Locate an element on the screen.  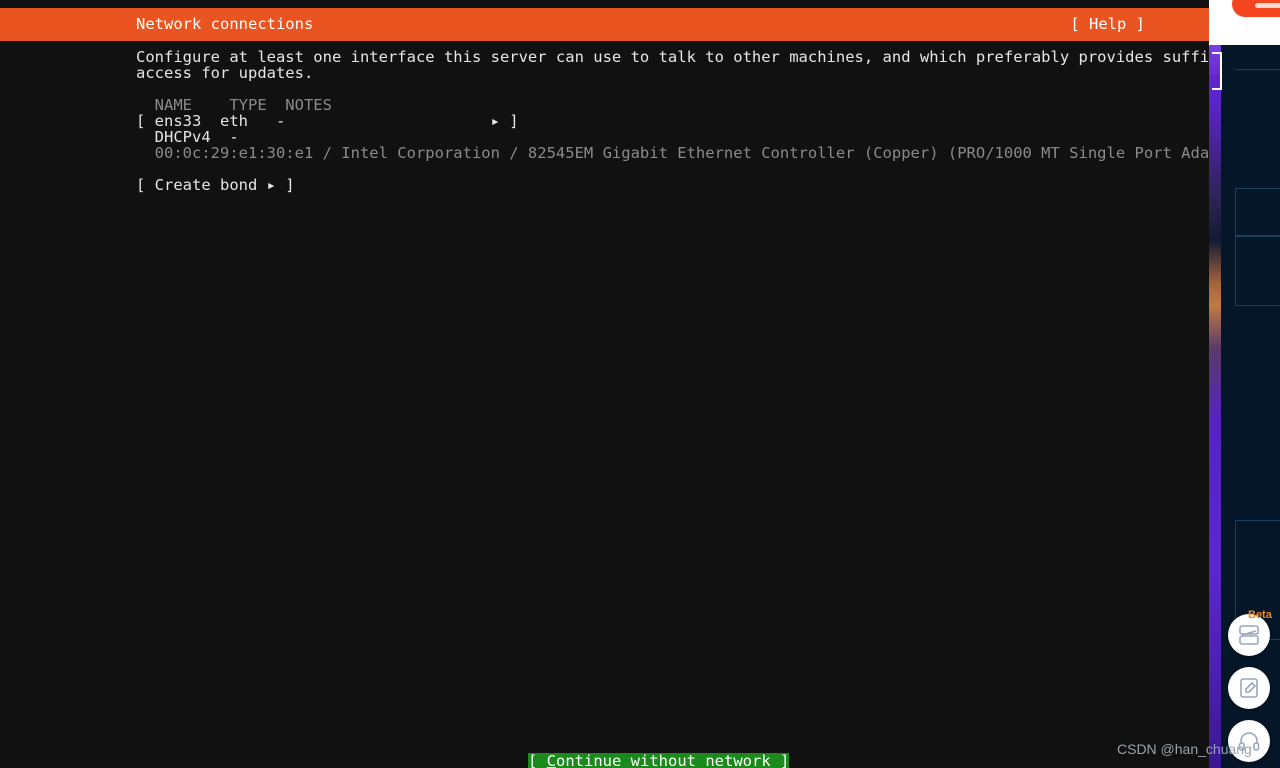
page-title: Network connections is located at coordinates (225, 24).